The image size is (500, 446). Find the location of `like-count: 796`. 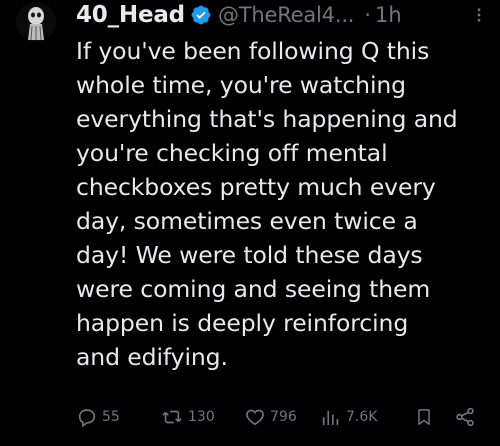

like-count: 796 is located at coordinates (283, 417).